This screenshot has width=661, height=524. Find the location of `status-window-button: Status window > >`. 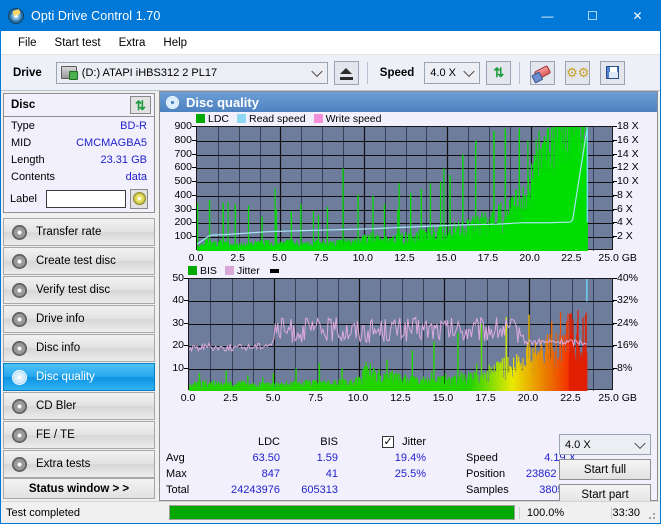

status-window-button: Status window > > is located at coordinates (79, 488).